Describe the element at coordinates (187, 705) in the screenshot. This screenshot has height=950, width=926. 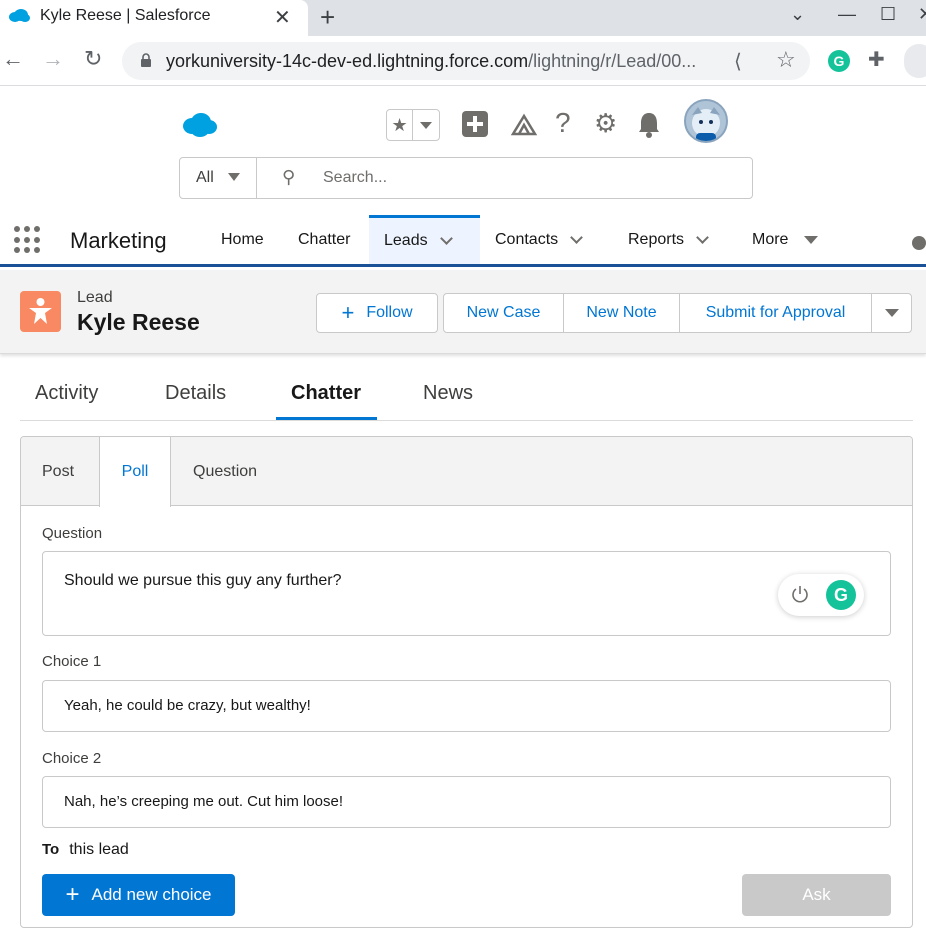
I see `choice1-value: Yeah, he could be crazy, but wealthy!` at that location.